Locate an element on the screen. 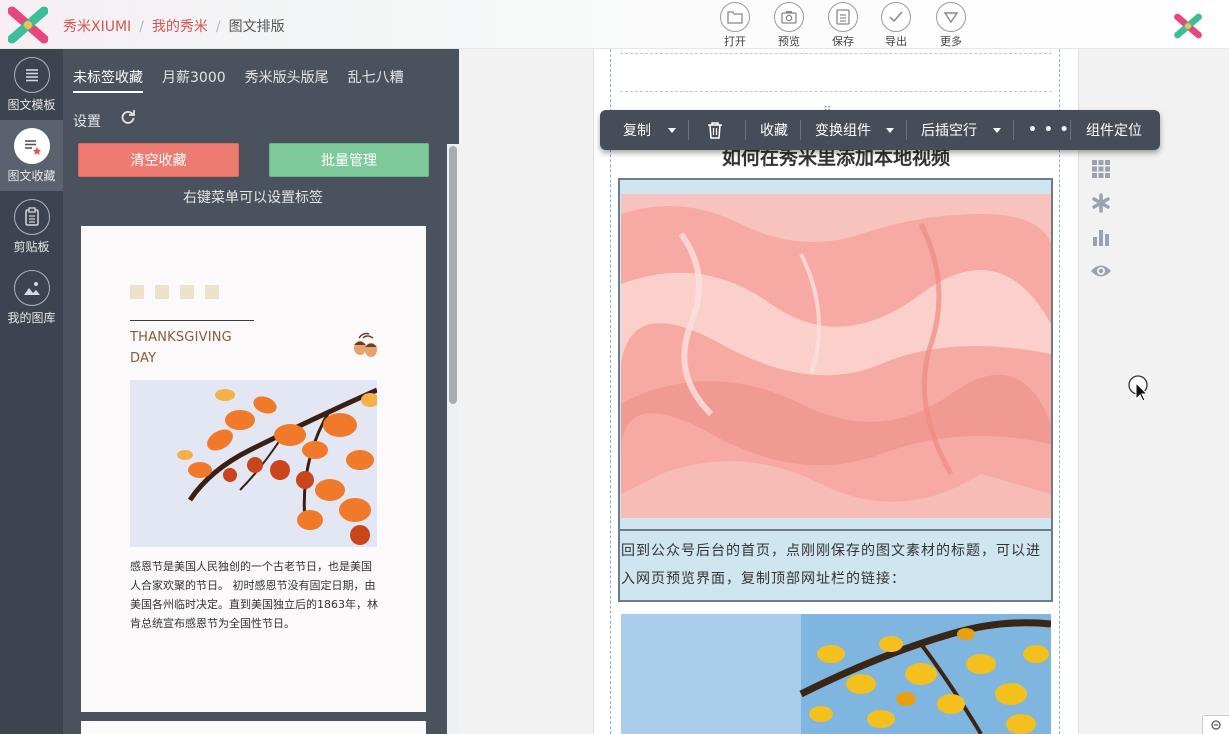 The width and height of the screenshot is (1229, 734). folder-open-icon is located at coordinates (735, 17).